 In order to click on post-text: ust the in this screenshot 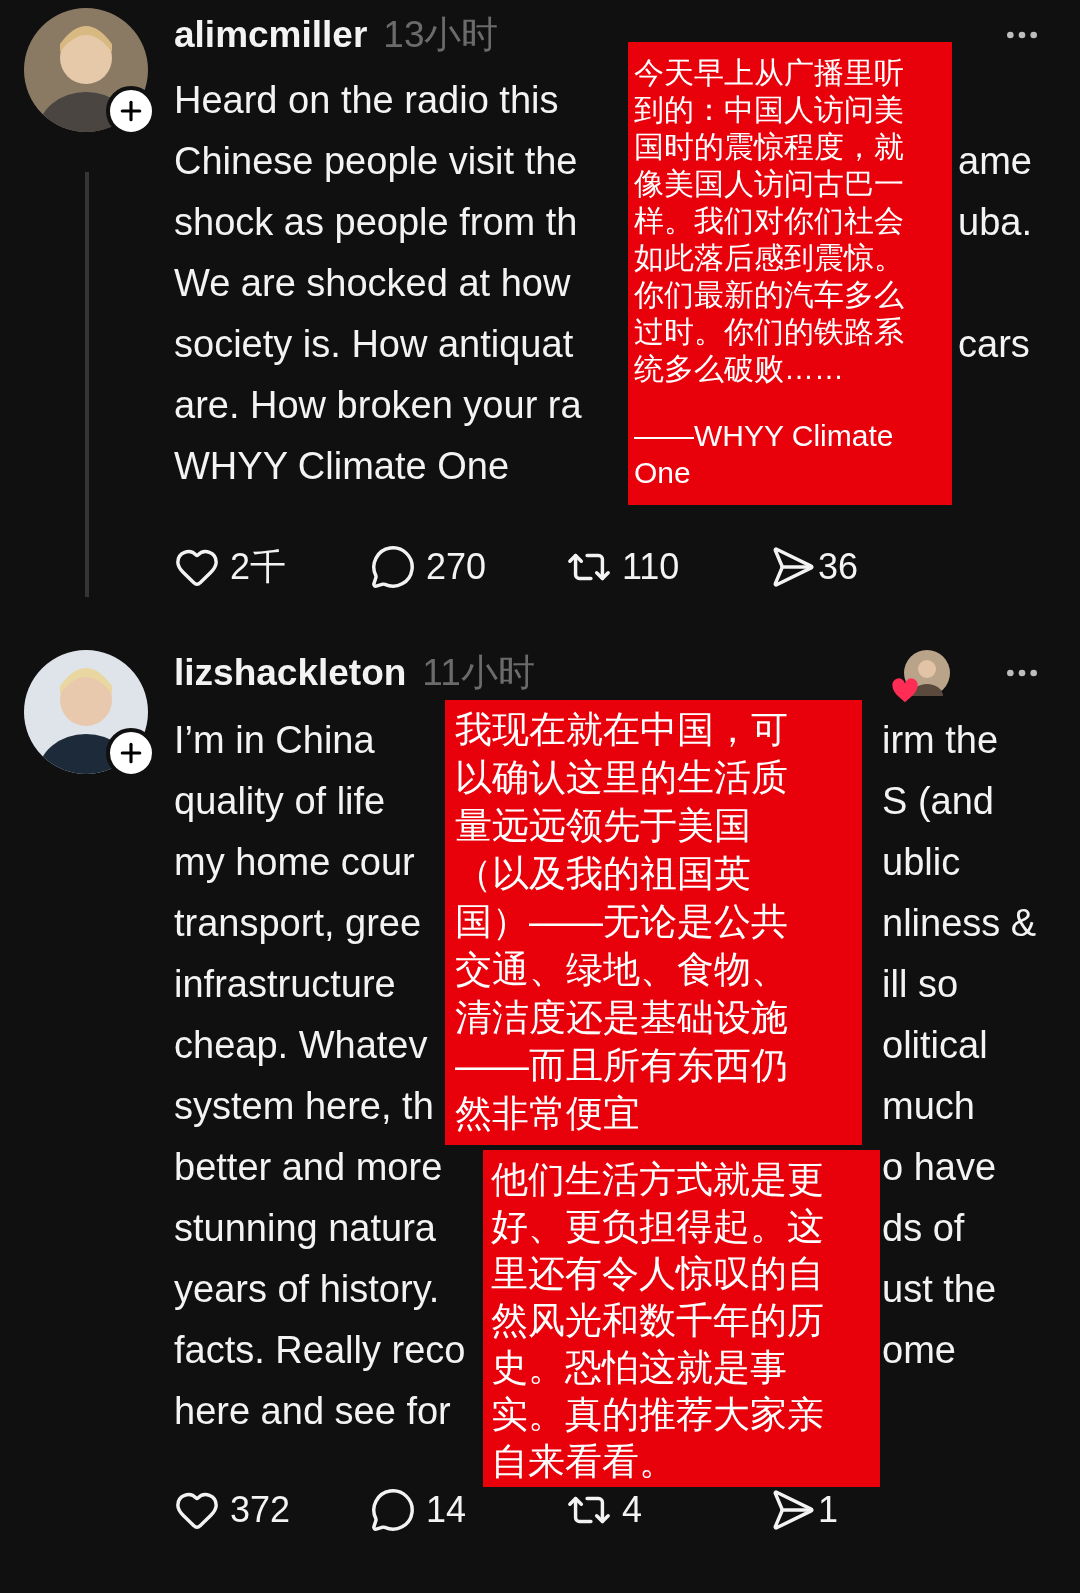, I will do `click(939, 1289)`.